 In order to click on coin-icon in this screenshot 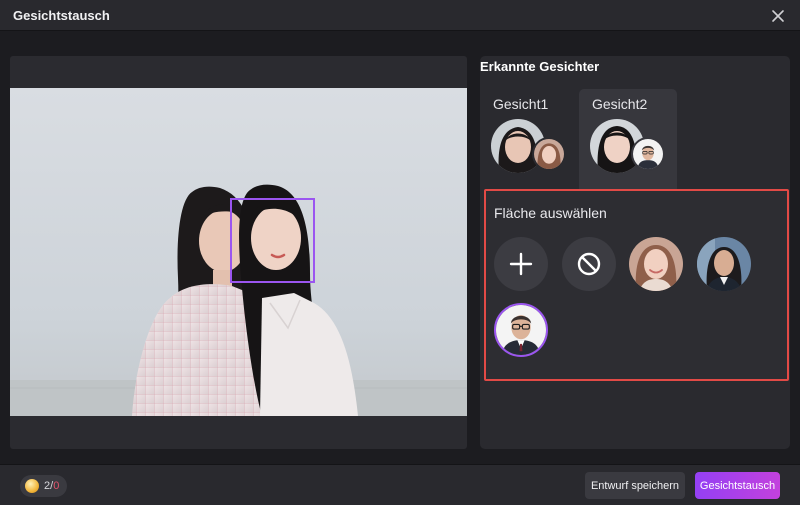, I will do `click(32, 486)`.